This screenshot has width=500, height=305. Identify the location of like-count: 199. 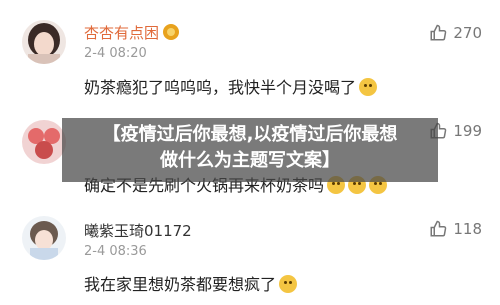
(467, 131).